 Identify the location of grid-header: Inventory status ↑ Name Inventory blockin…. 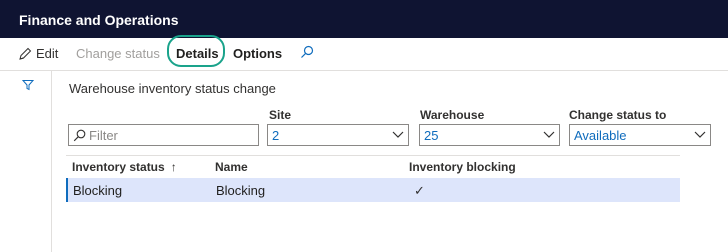
(373, 167).